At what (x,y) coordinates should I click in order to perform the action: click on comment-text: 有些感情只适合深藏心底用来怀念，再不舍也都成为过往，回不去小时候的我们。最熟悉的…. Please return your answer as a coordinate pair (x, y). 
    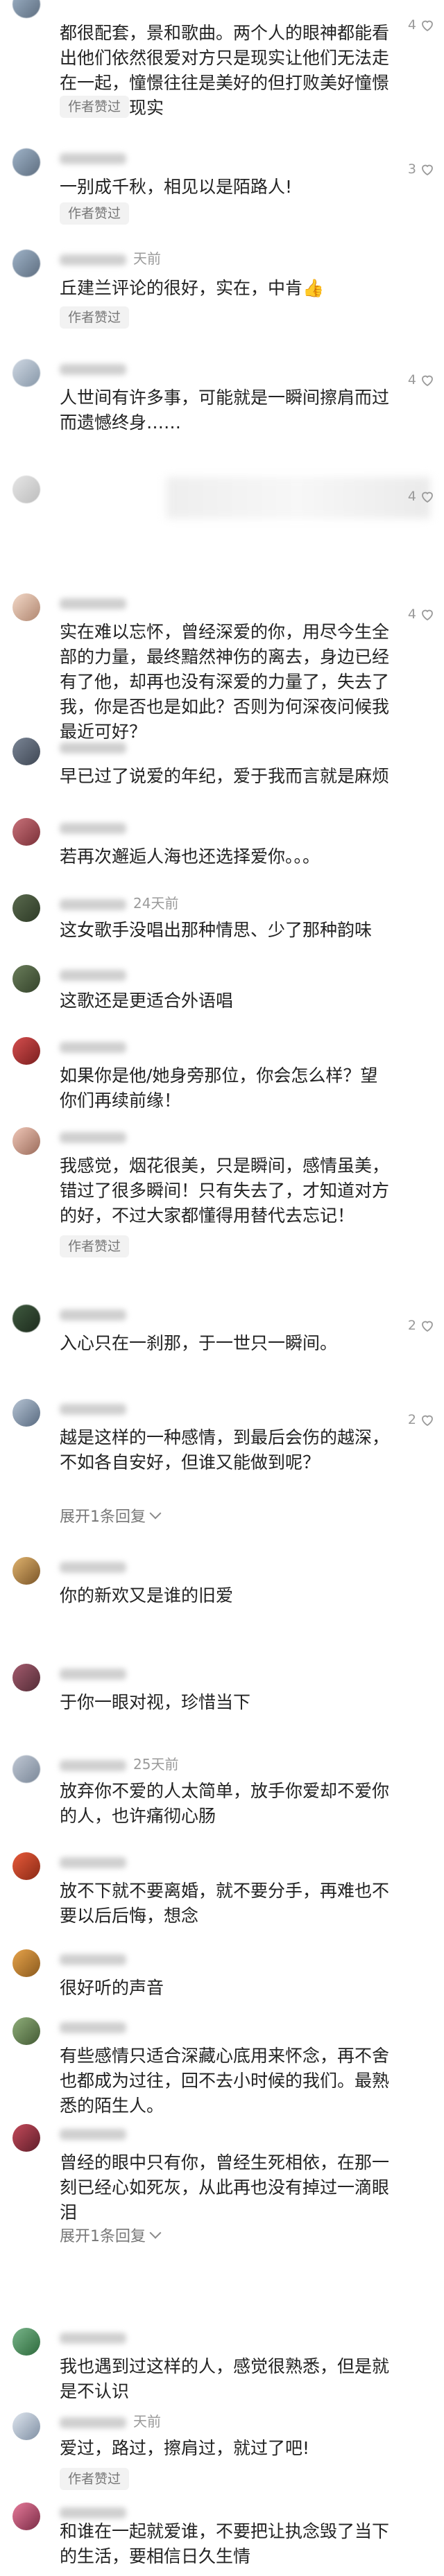
    Looking at the image, I should click on (225, 2081).